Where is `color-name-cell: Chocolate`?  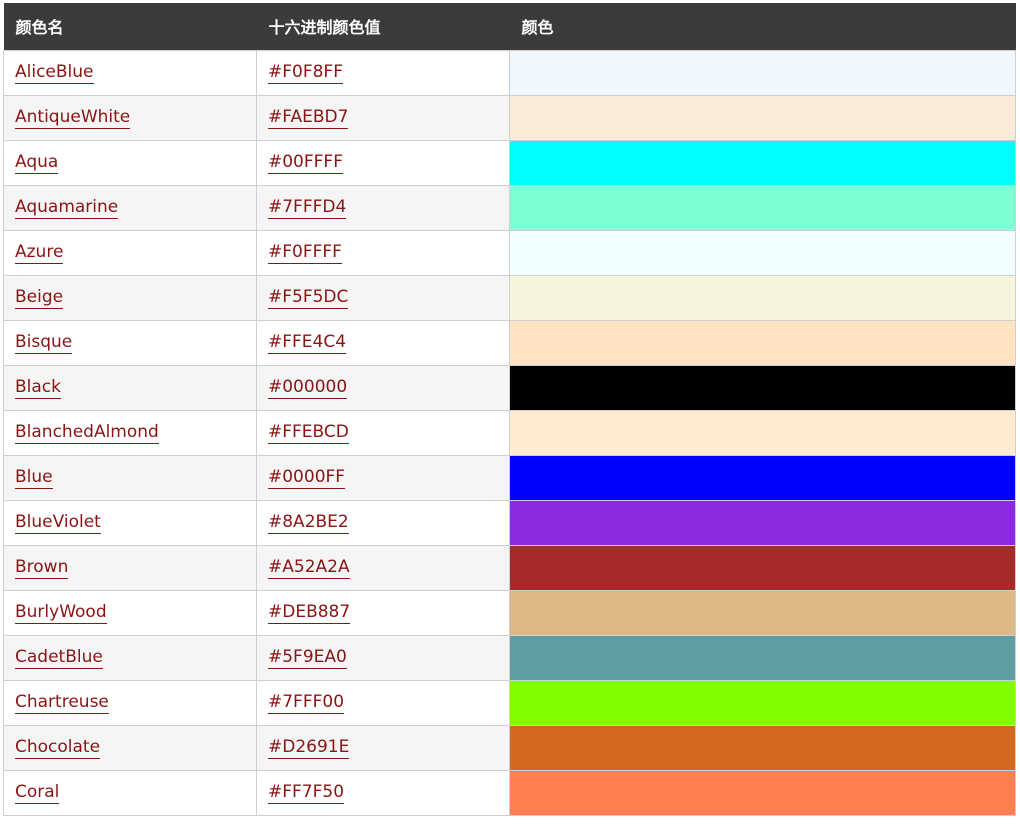 color-name-cell: Chocolate is located at coordinates (130, 747).